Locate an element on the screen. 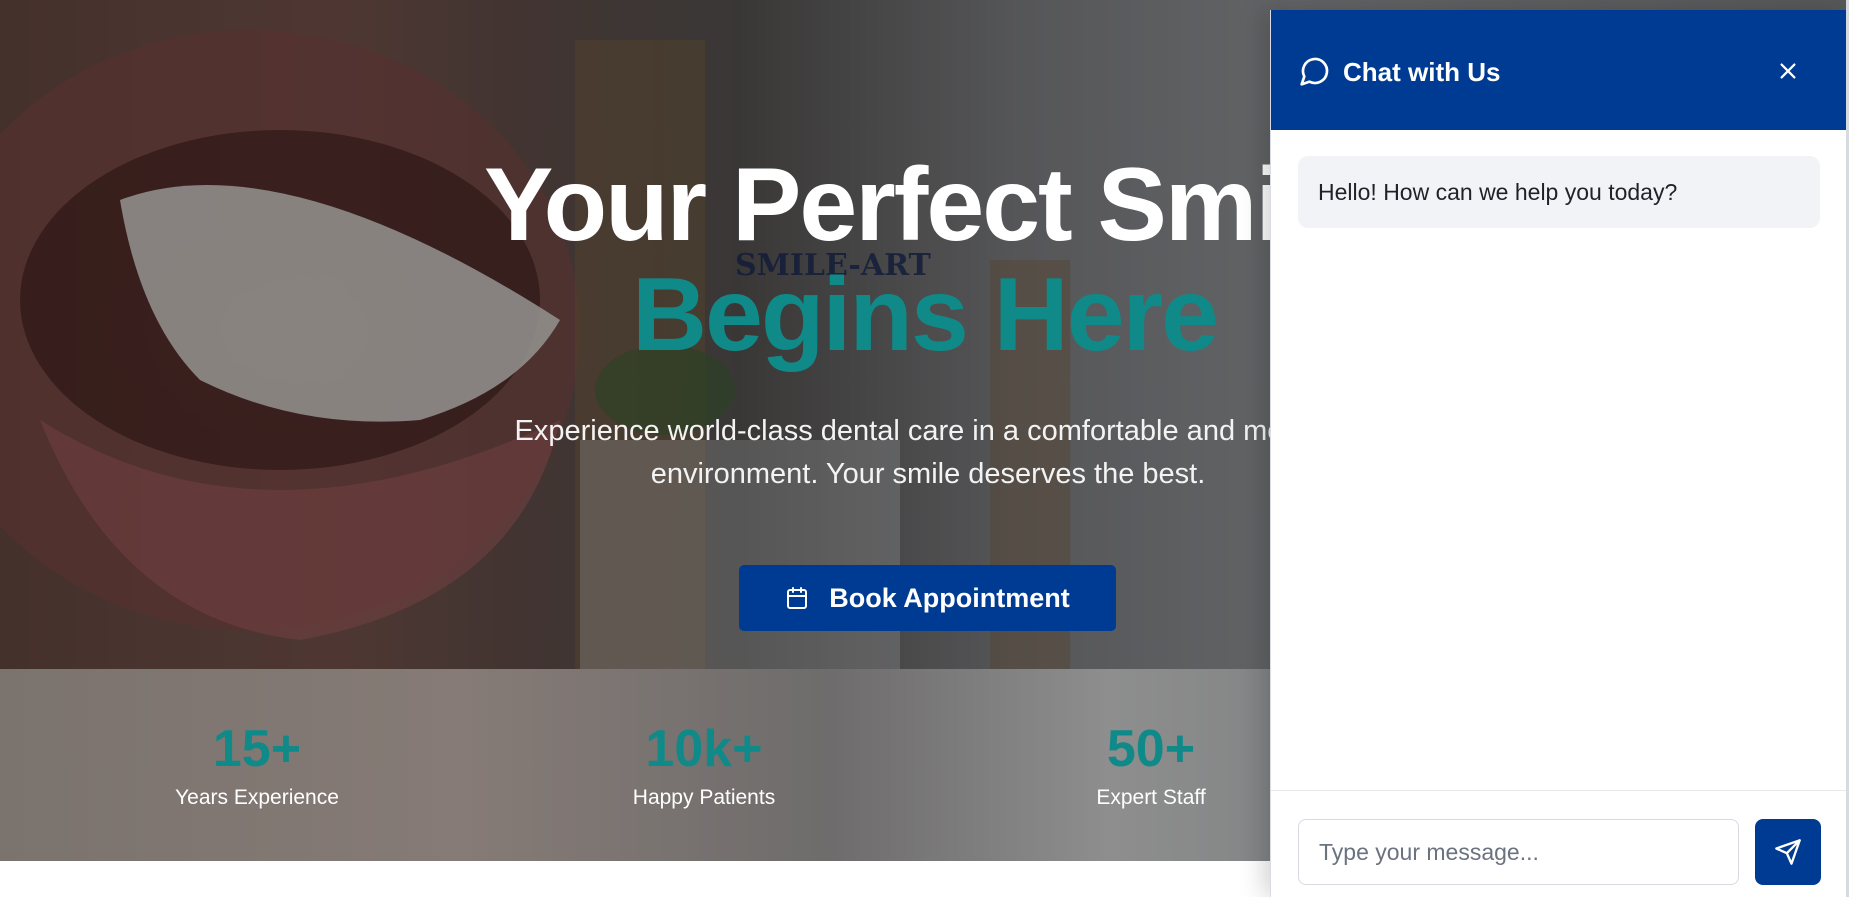 Image resolution: width=1849 pixels, height=897 pixels. book-appointment-label: Book Appointment is located at coordinates (949, 597).